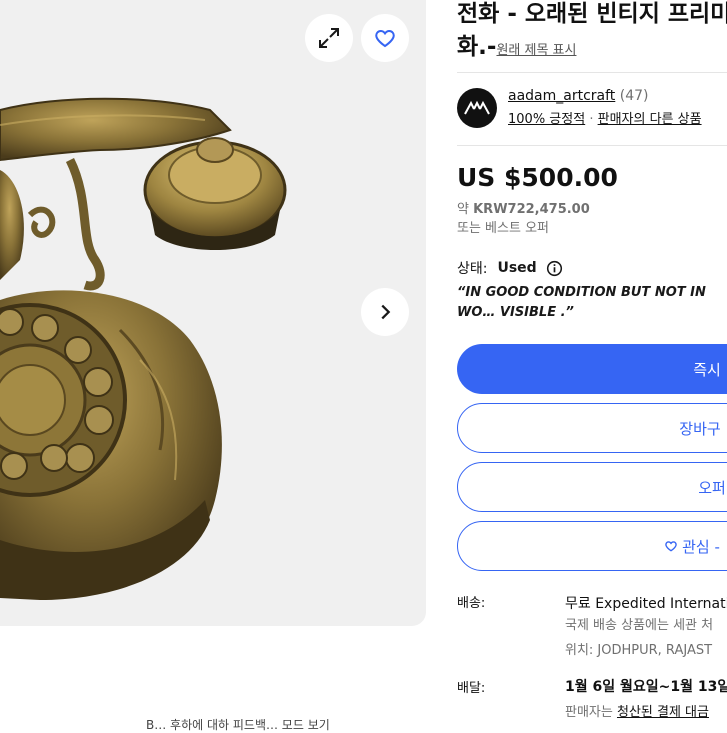 This screenshot has width=727, height=733. What do you see at coordinates (592, 14) in the screenshot?
I see `title-line-1: 전화 - 오래된 빈티지 프리미` at bounding box center [592, 14].